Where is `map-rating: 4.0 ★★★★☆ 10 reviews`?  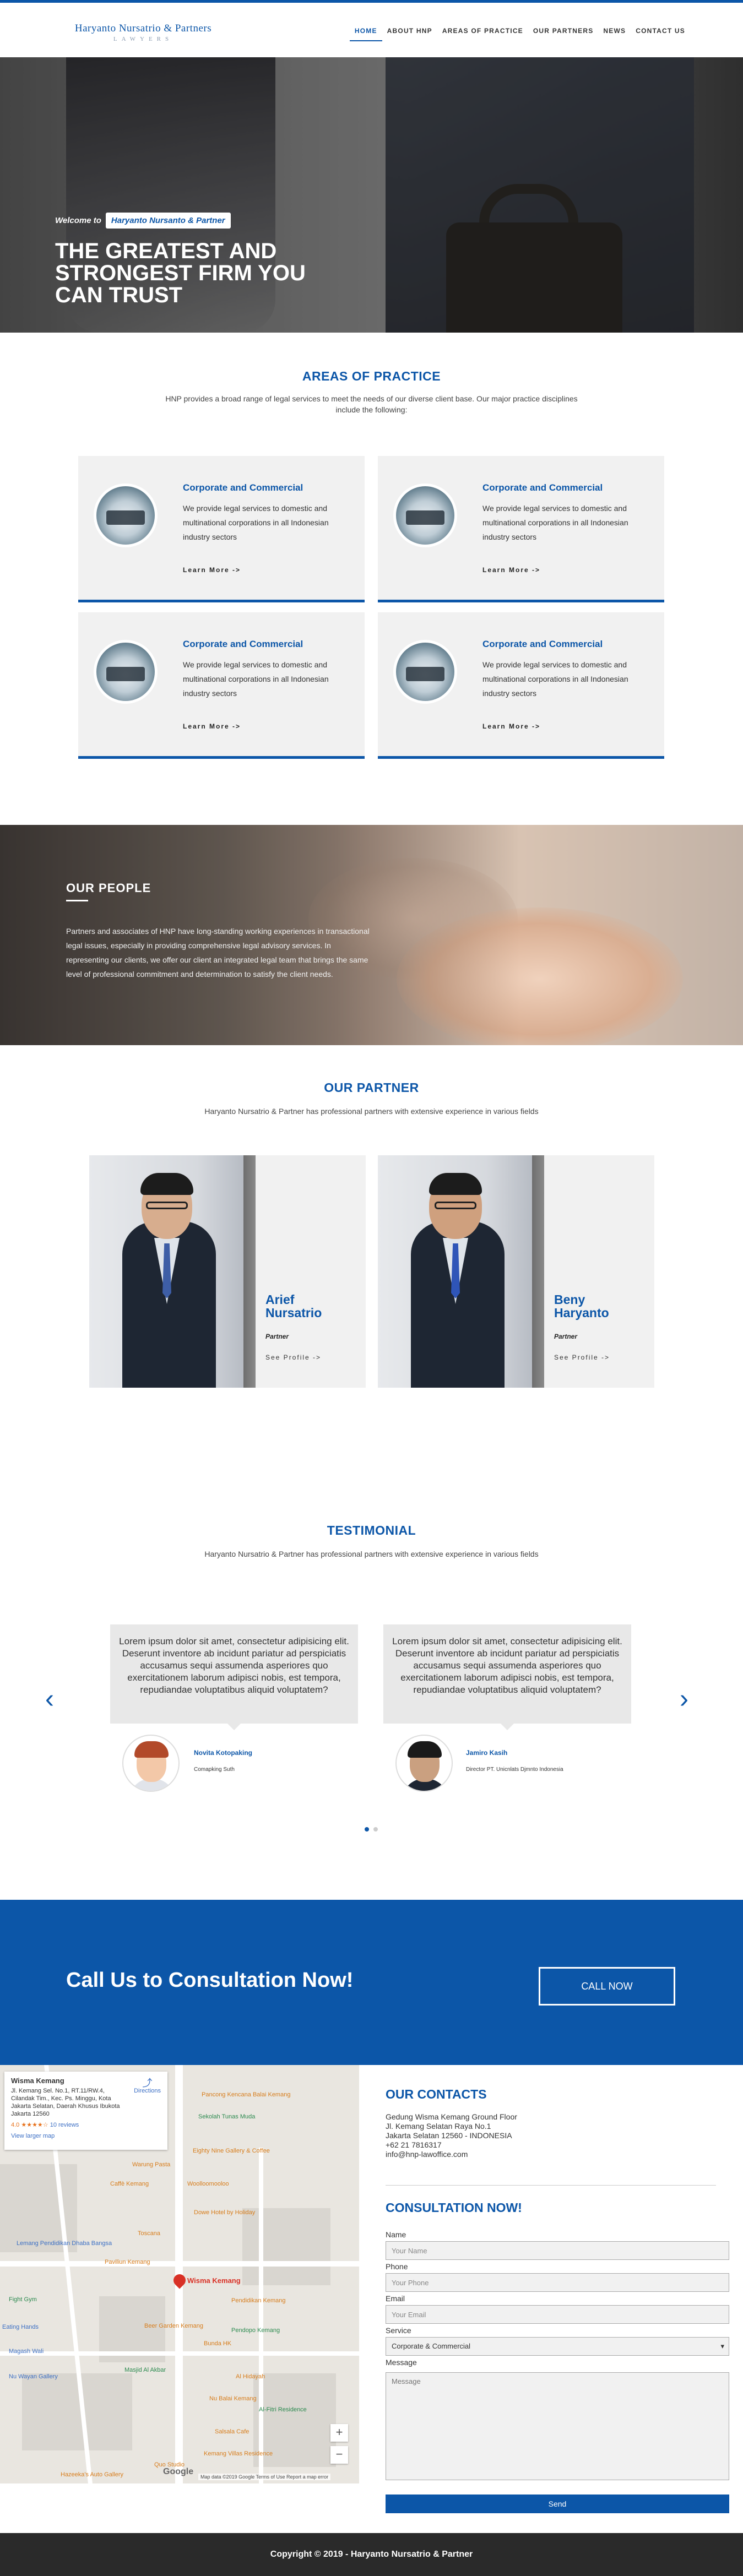 map-rating: 4.0 ★★★★☆ 10 reviews is located at coordinates (45, 2125).